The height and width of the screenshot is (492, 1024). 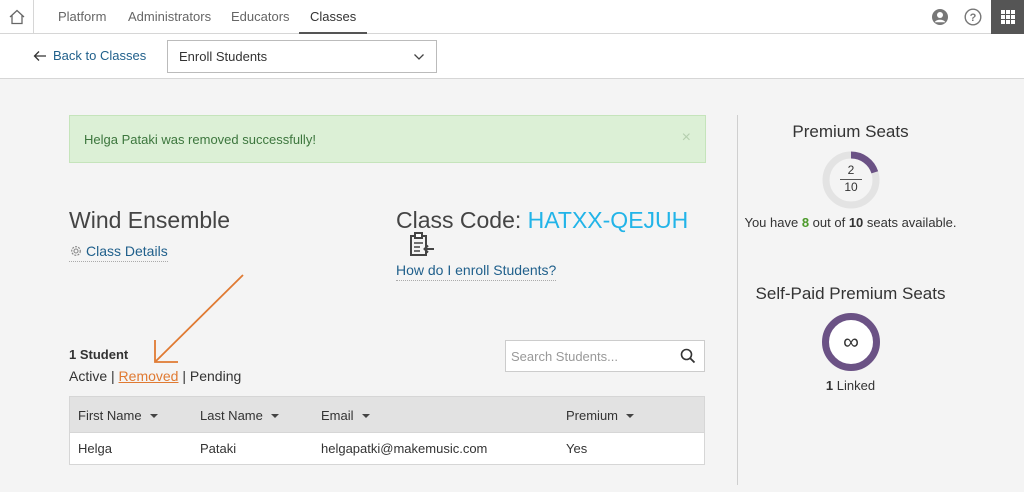 What do you see at coordinates (856, 222) in the screenshot?
I see `seats-total-count: 10` at bounding box center [856, 222].